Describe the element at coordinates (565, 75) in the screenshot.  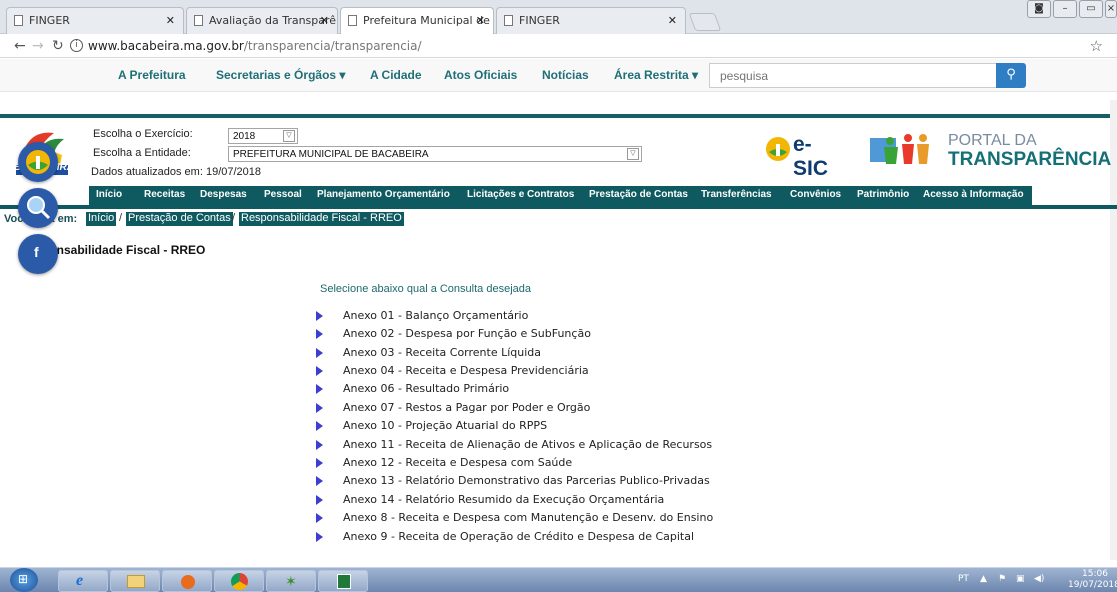
I see `nav-noticias: Notícias` at that location.